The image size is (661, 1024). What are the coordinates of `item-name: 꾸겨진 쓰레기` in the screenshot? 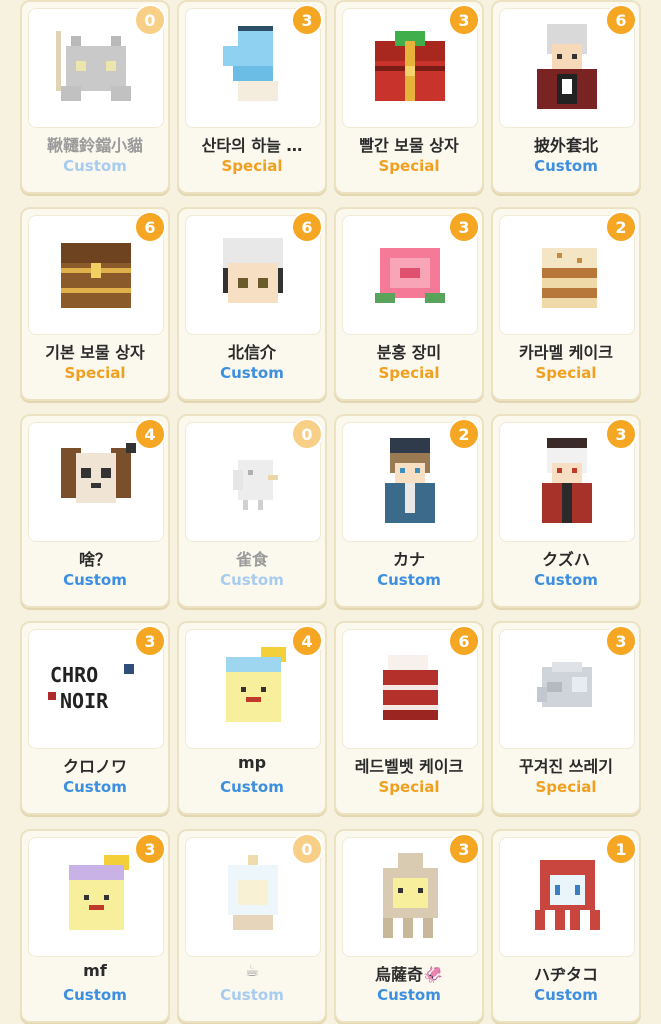 It's located at (566, 766).